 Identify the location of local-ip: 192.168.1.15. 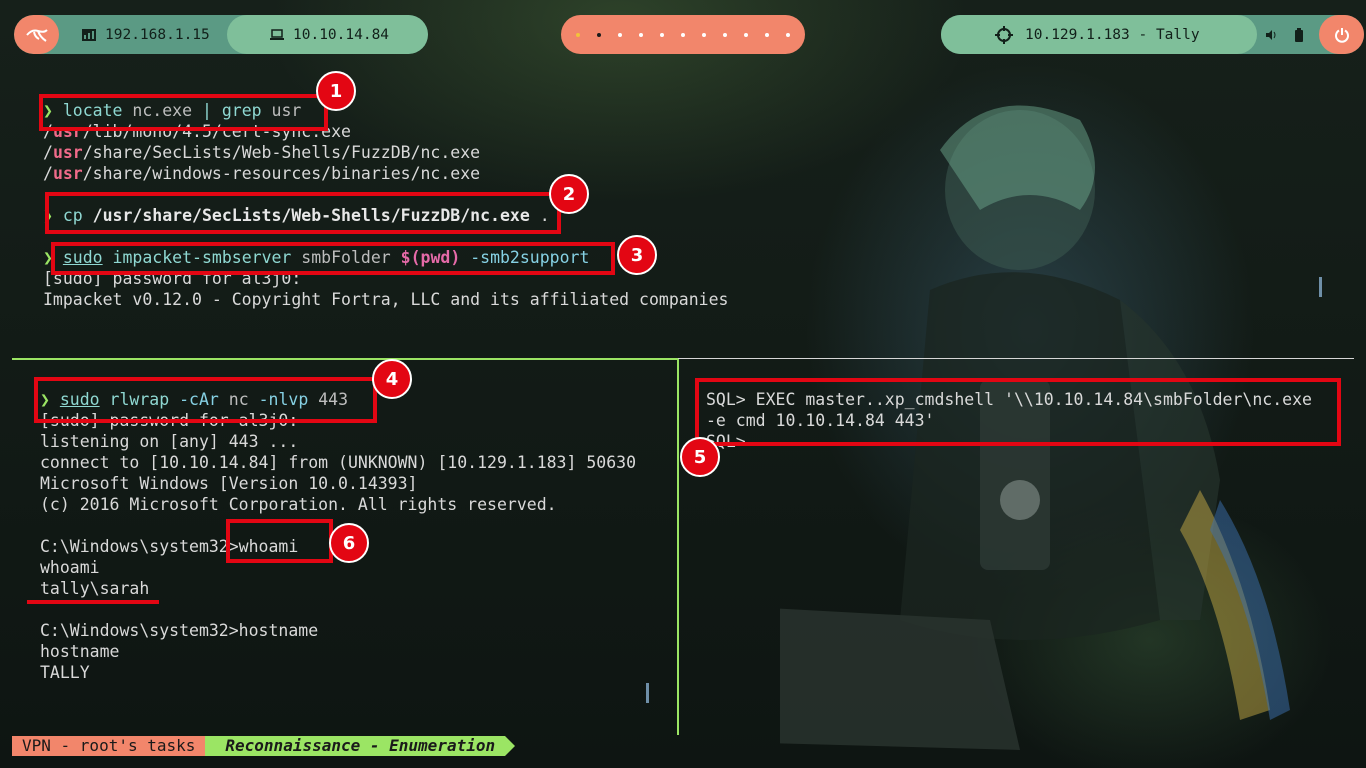
(147, 34).